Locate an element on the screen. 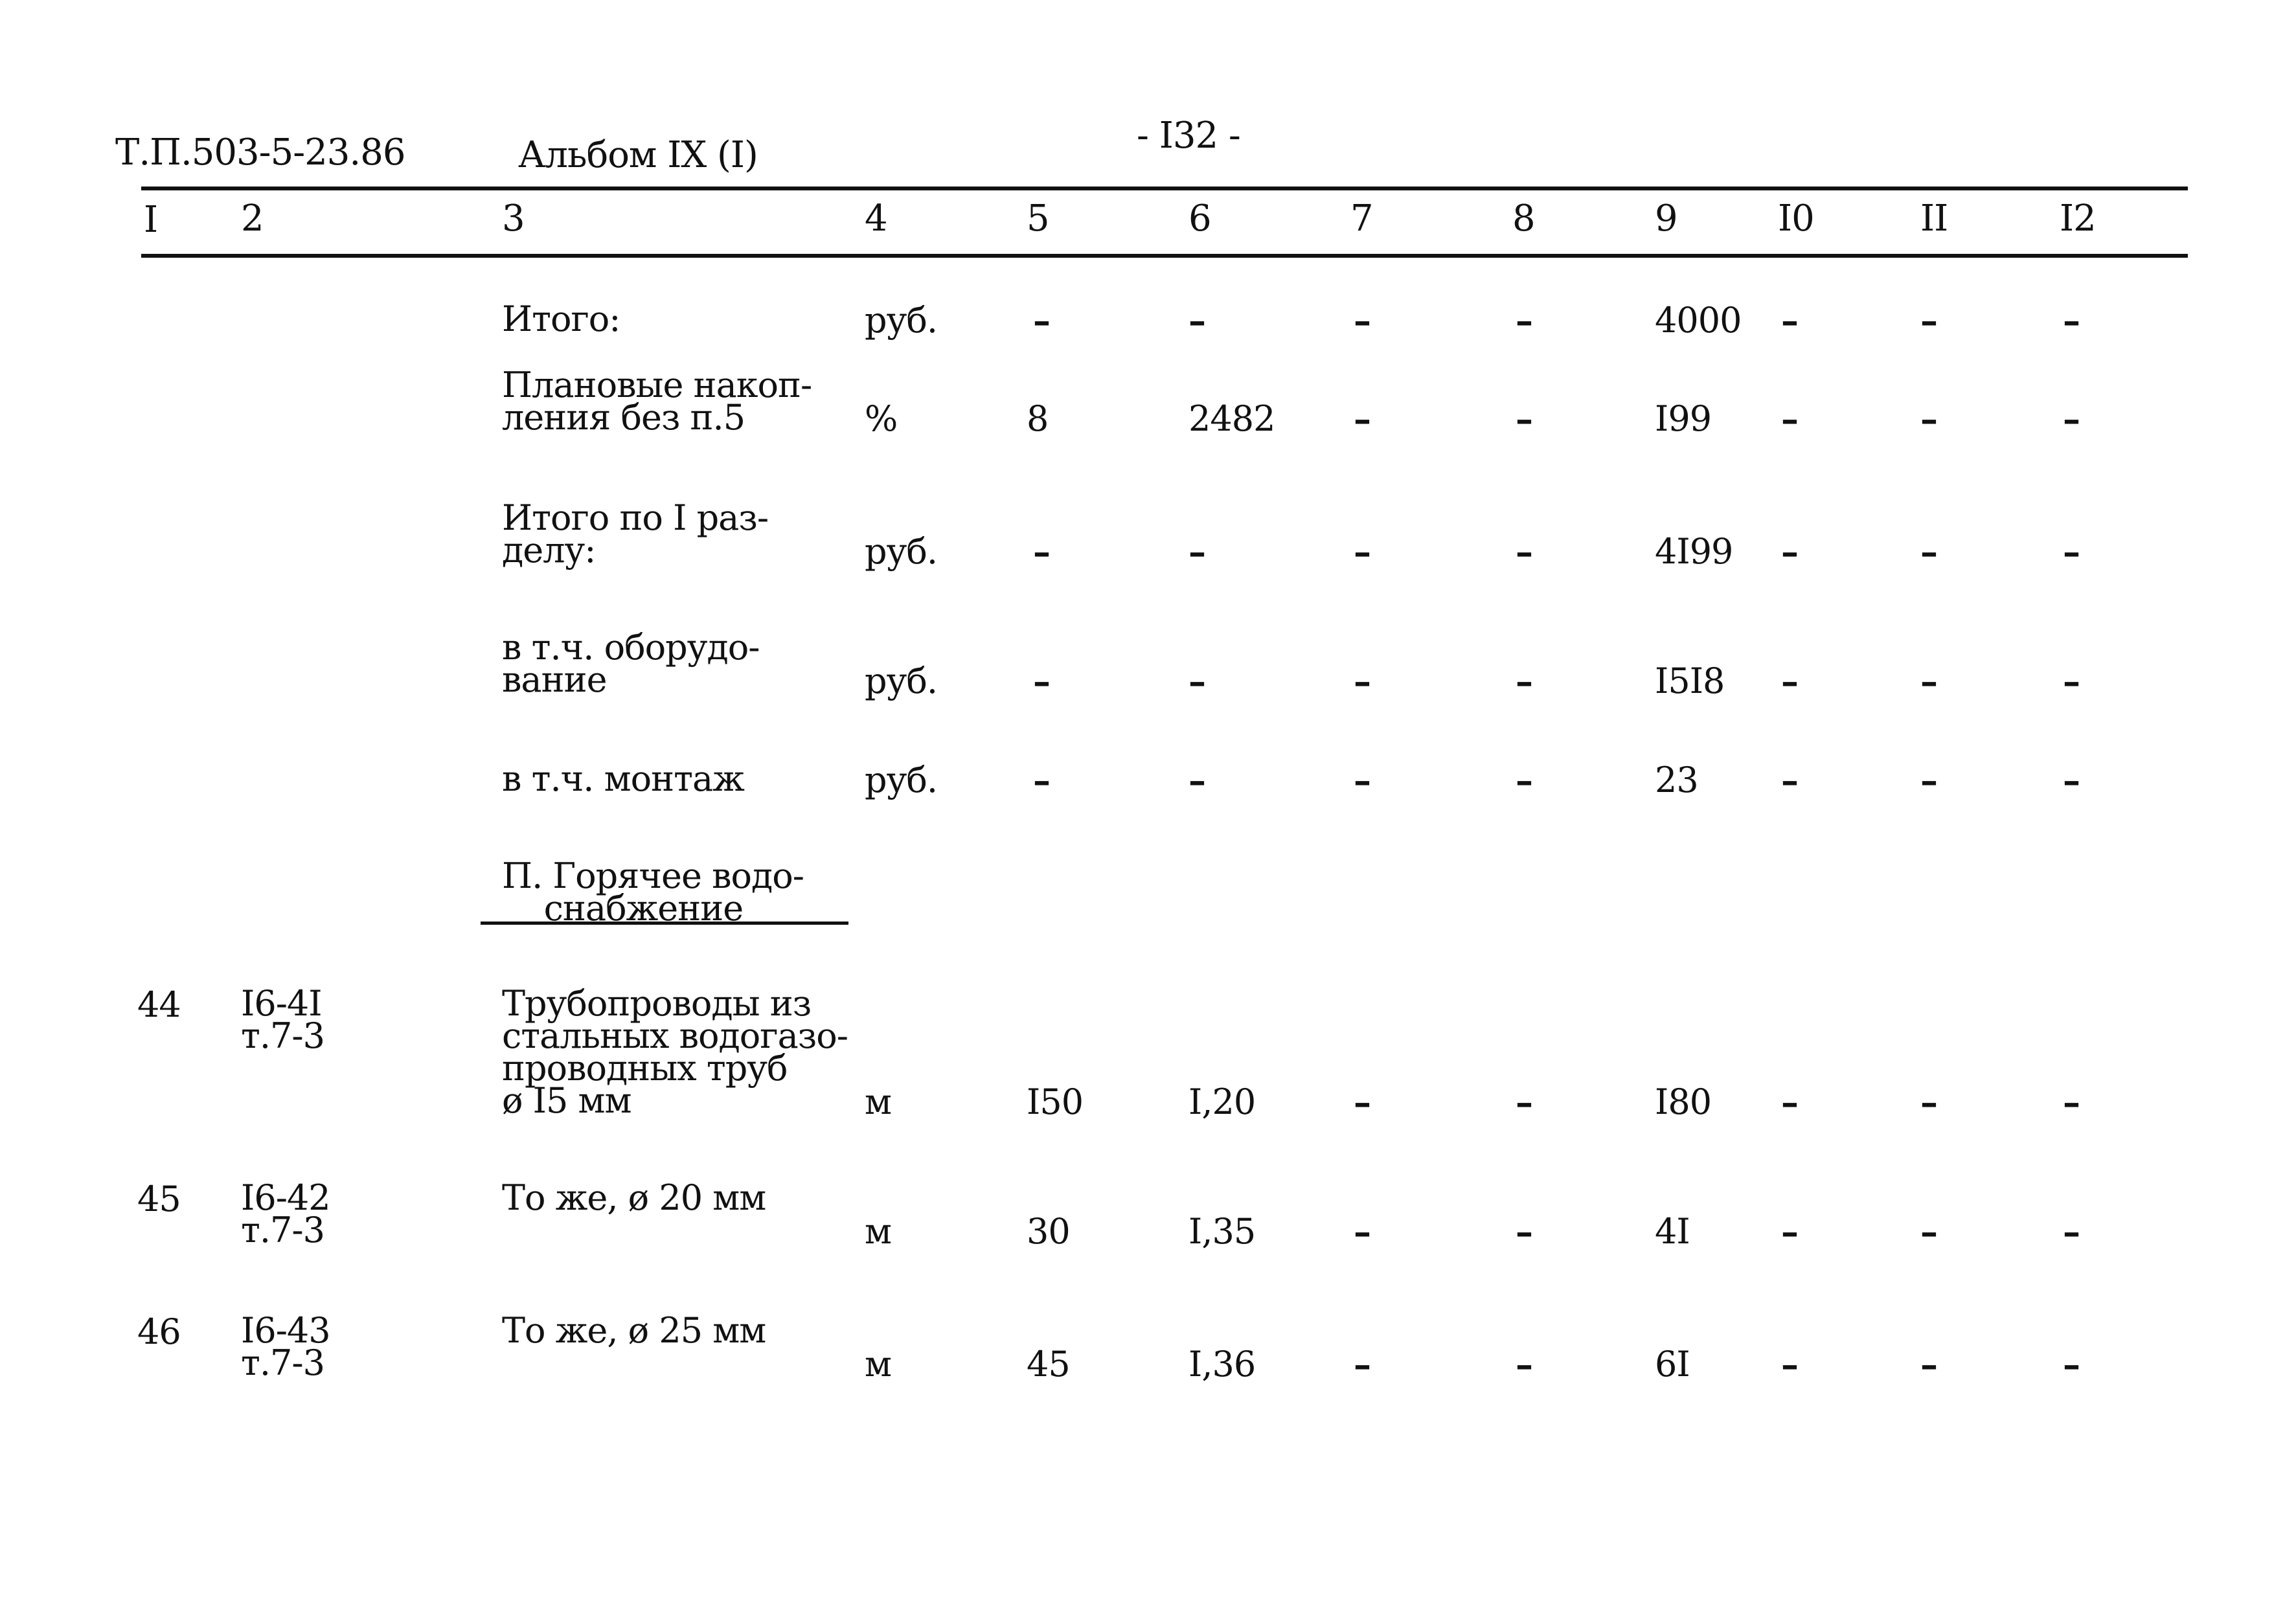 The height and width of the screenshot is (1606, 2296). item-code: I6-42 т.7-3 is located at coordinates (286, 1213).